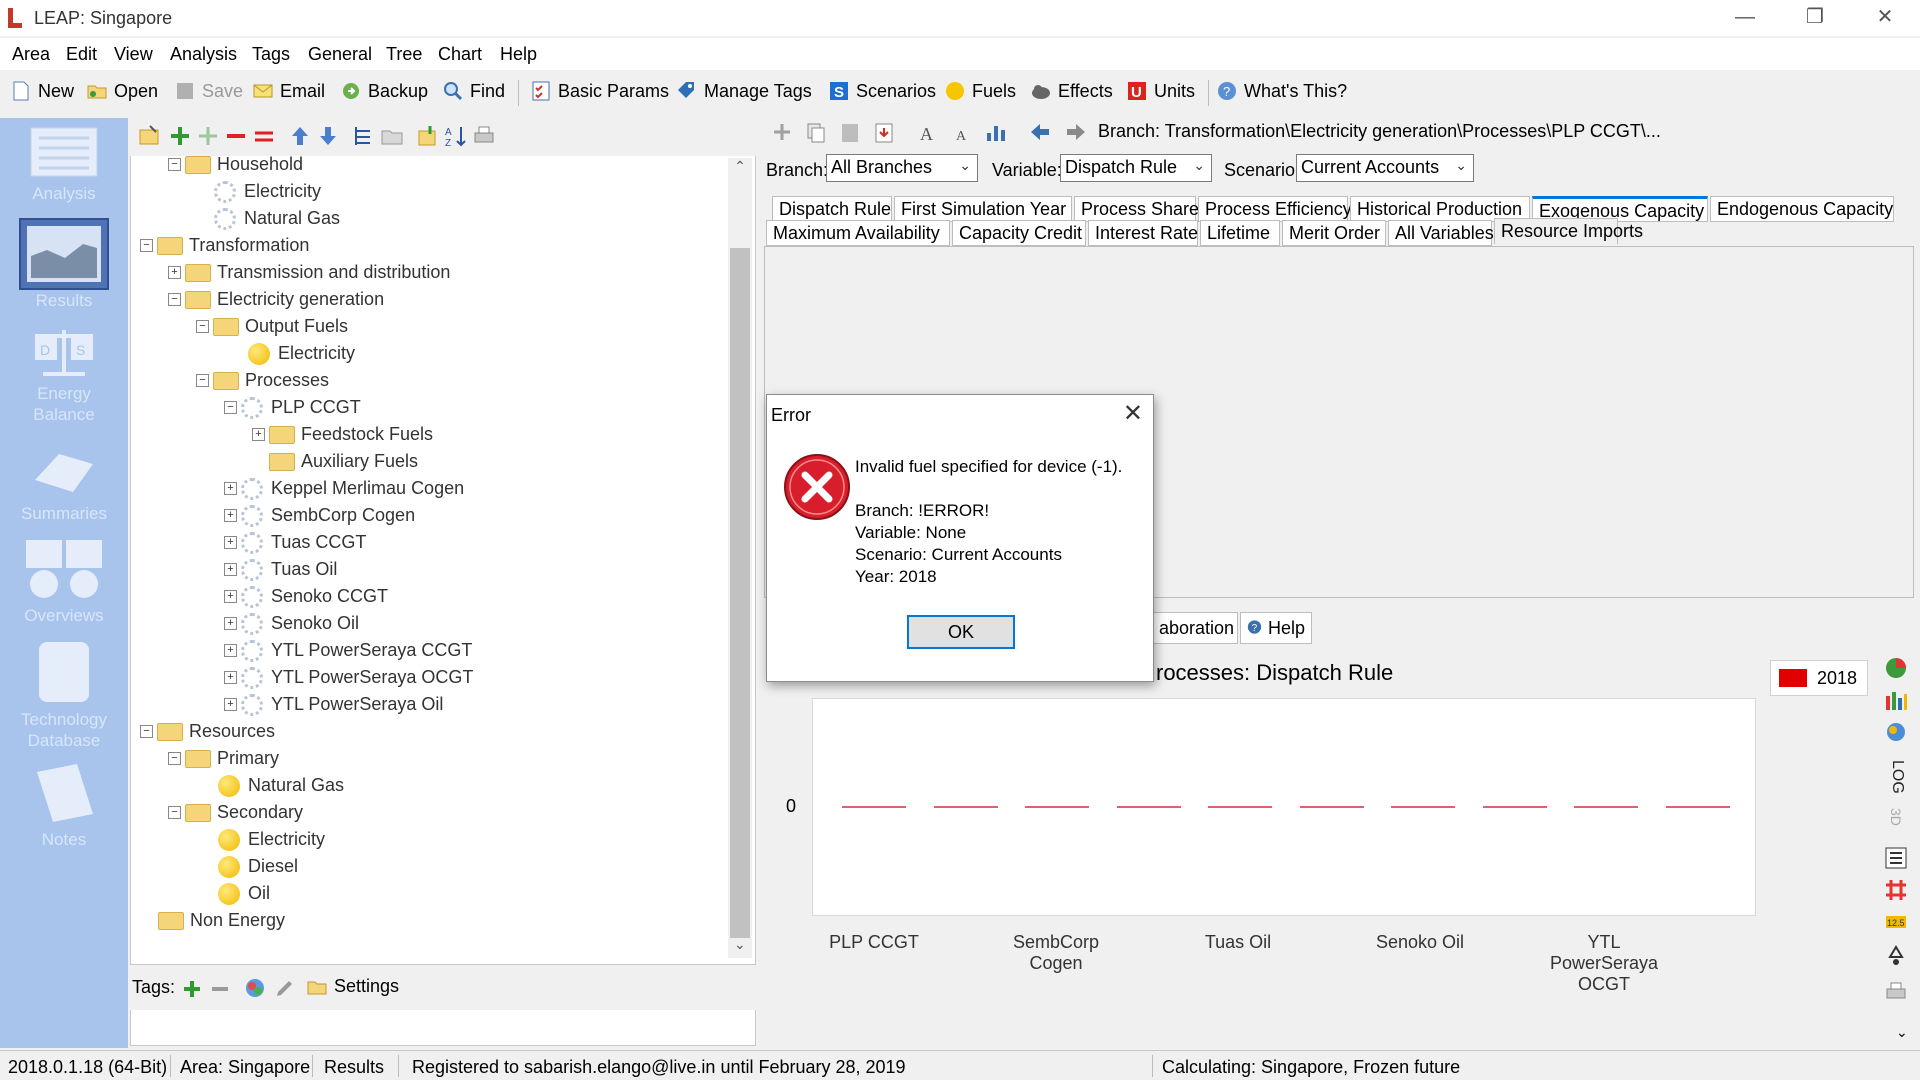 This screenshot has height=1080, width=1920. I want to click on manage-tags-button: Manage Tags, so click(744, 91).